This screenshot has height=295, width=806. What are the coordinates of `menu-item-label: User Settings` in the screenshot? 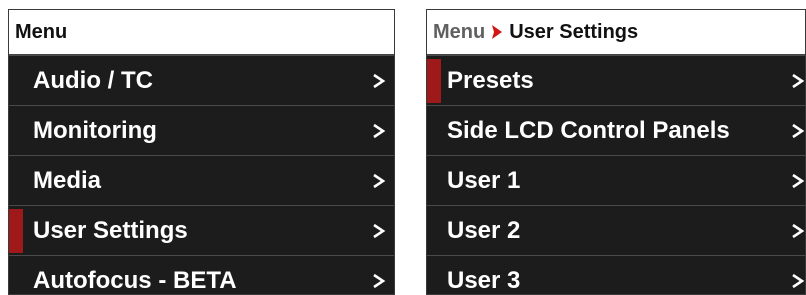 It's located at (110, 230).